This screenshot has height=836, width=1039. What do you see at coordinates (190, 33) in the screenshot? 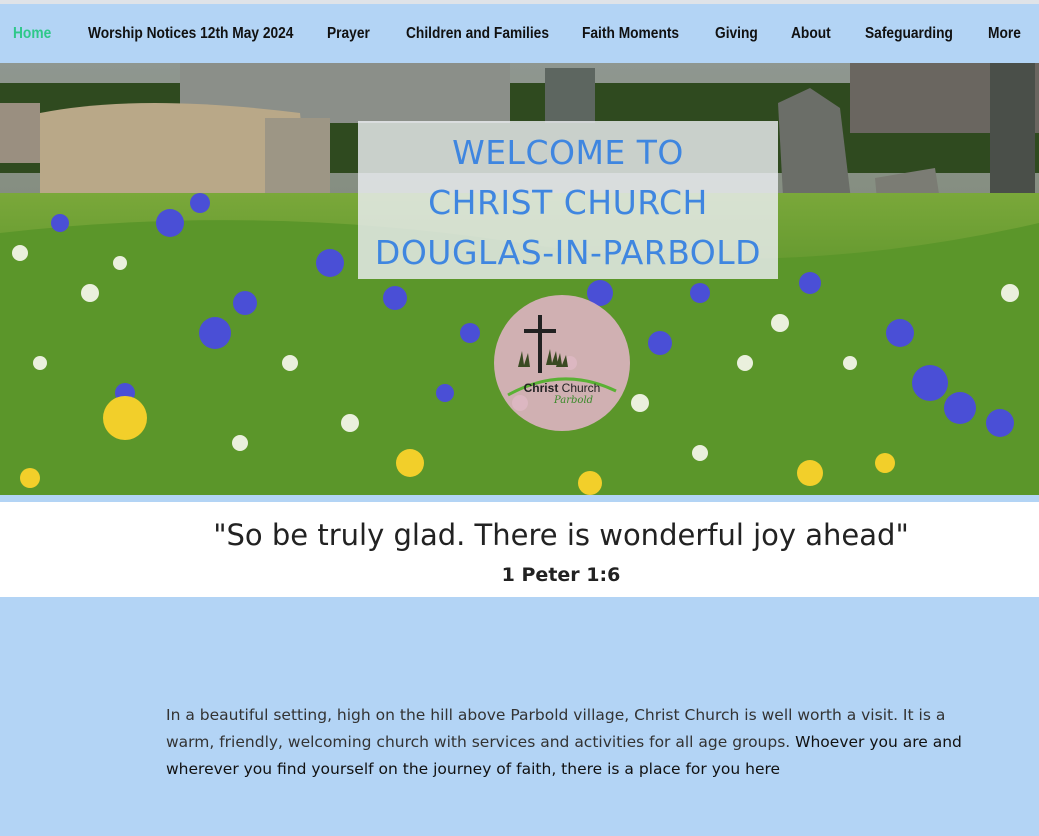
I see `nav-item-worship-notices: Worship Notices 12th May 2024` at bounding box center [190, 33].